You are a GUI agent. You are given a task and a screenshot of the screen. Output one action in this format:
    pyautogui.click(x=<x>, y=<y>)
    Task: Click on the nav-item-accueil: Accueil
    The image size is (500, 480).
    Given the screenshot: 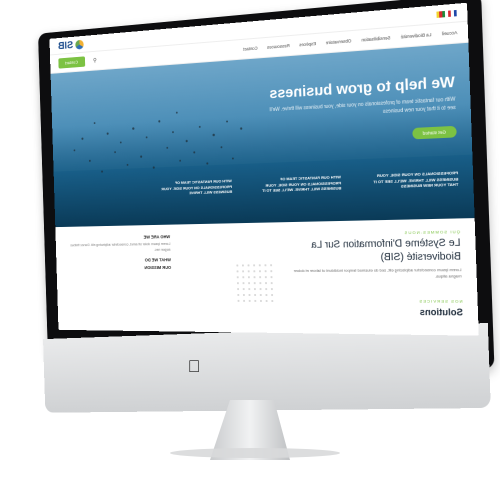 What is the action you would take?
    pyautogui.click(x=450, y=33)
    